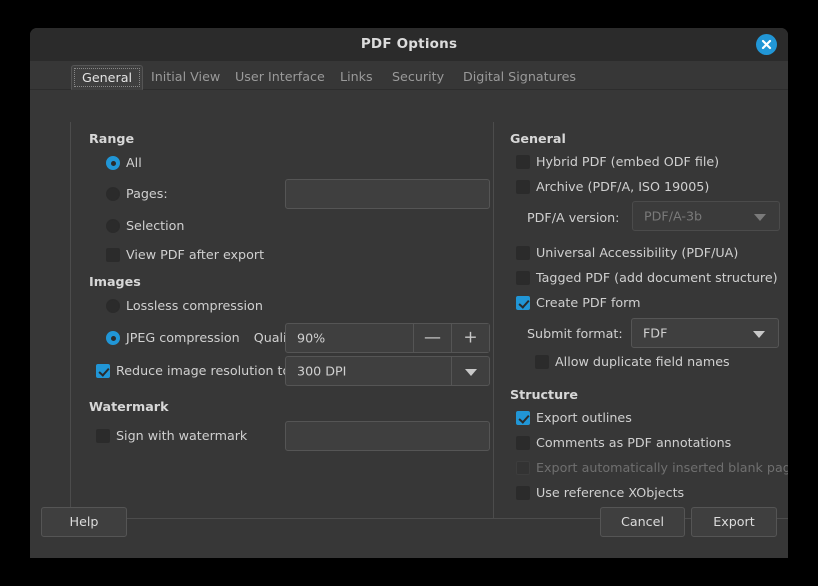 The width and height of the screenshot is (818, 586). Describe the element at coordinates (113, 162) in the screenshot. I see `radio-all` at that location.